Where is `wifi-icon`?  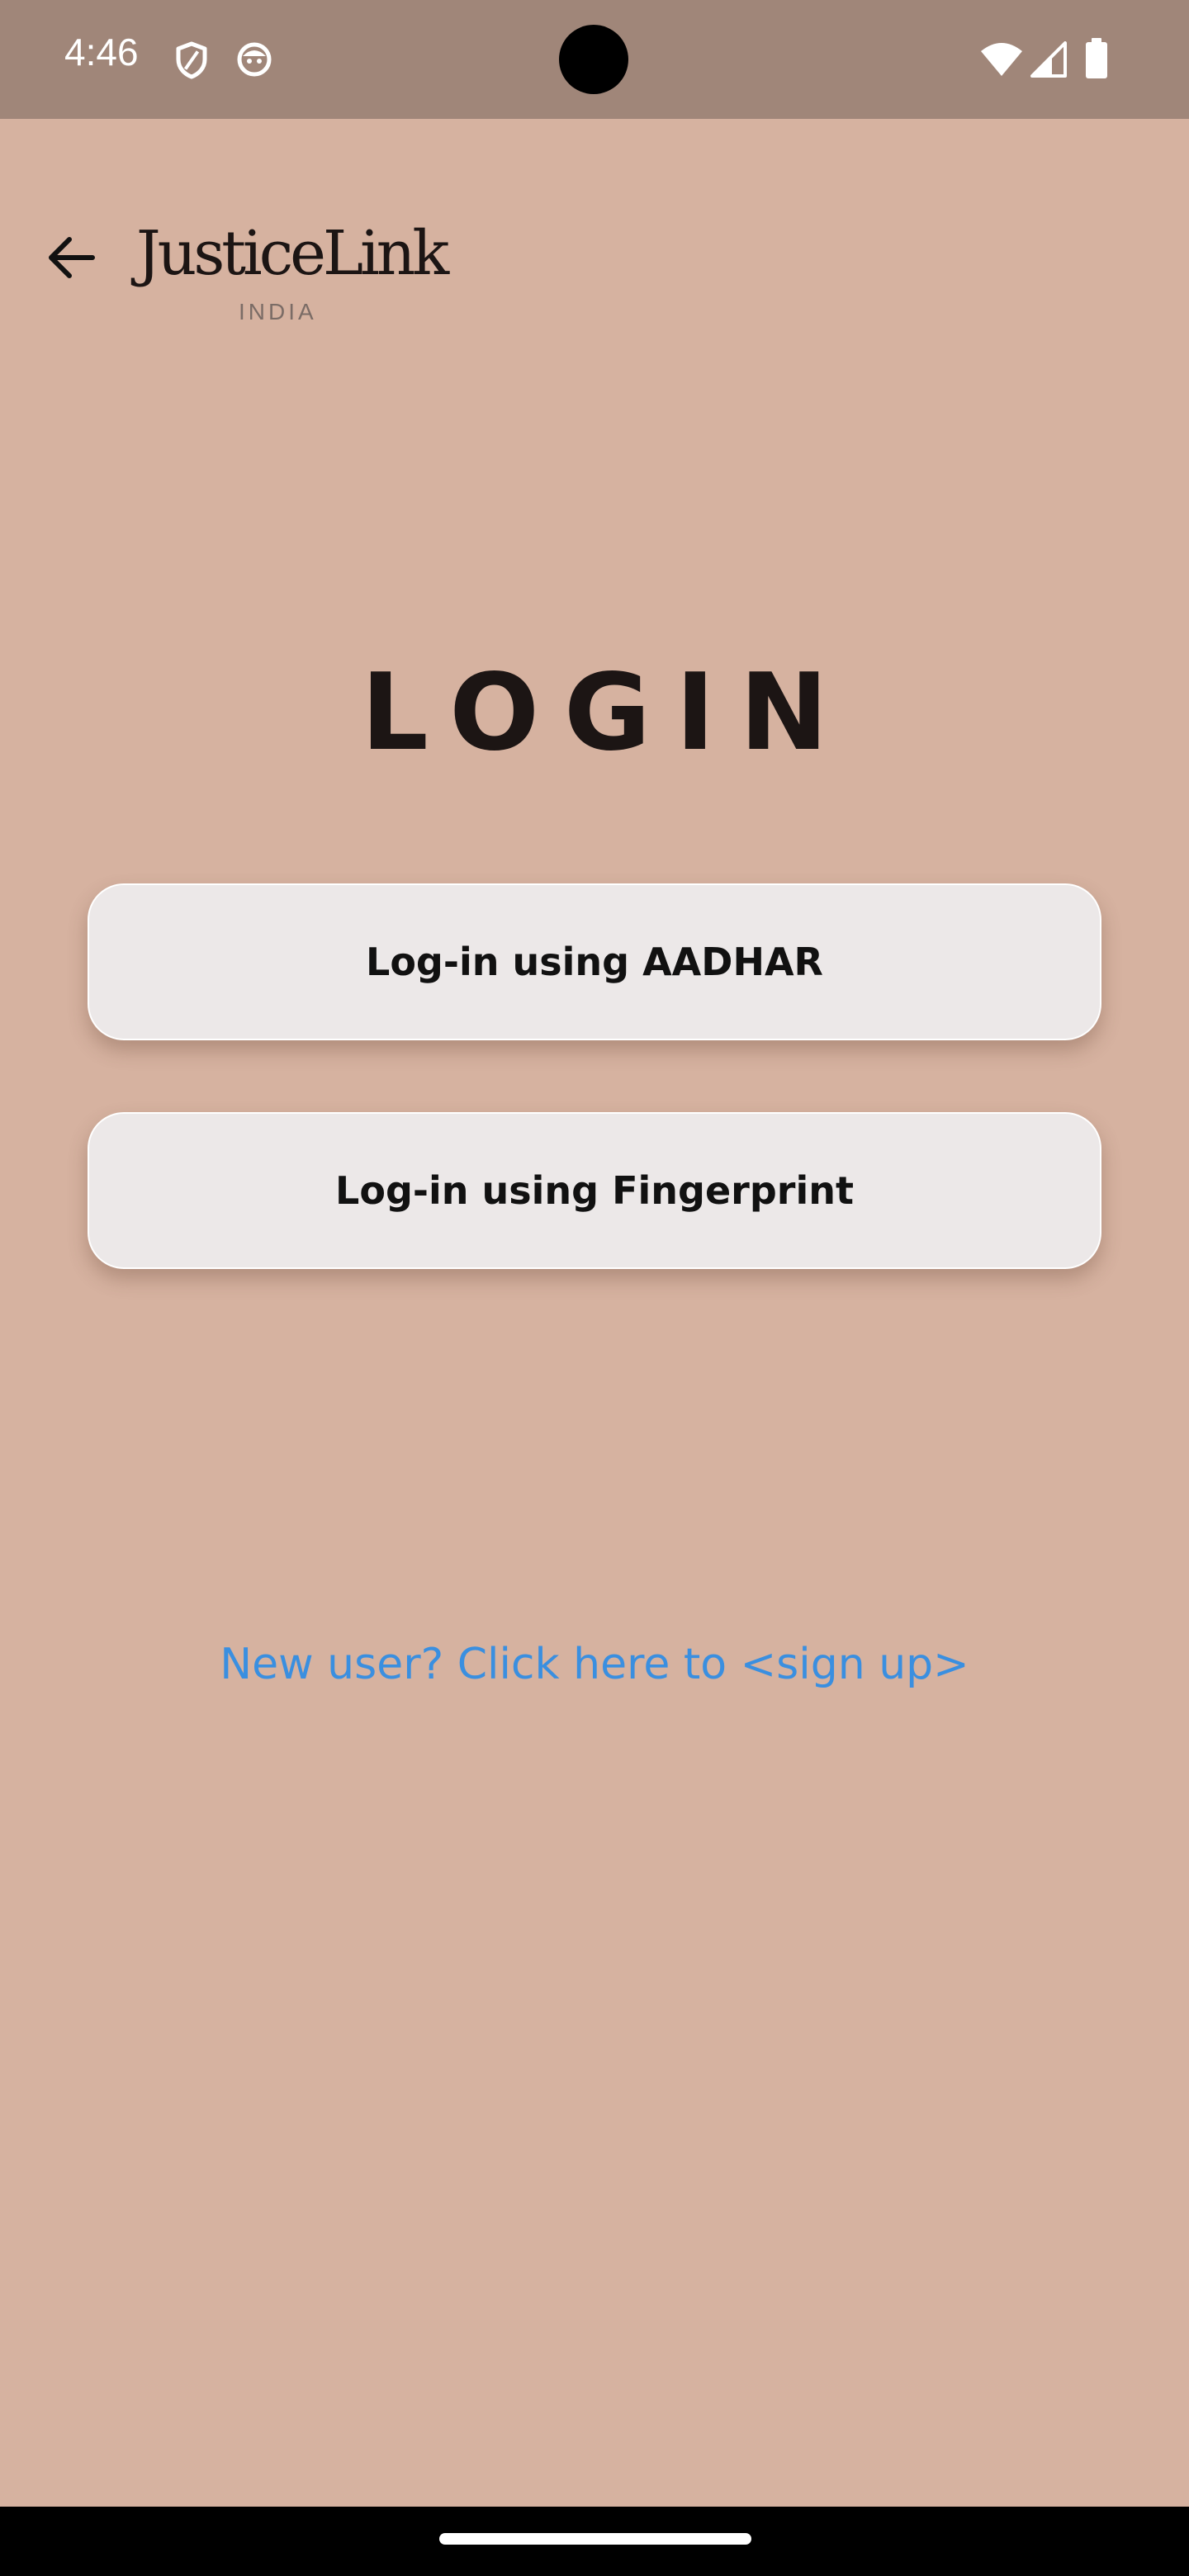 wifi-icon is located at coordinates (1001, 59).